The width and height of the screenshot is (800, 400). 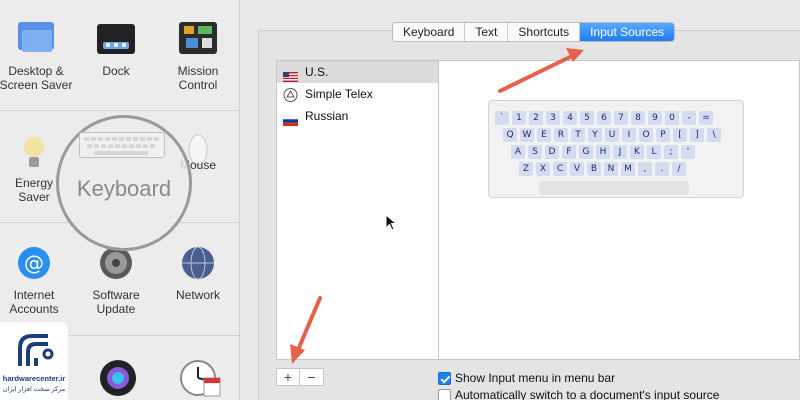 I want to click on tab-keyboard: Keyboard, so click(x=429, y=32).